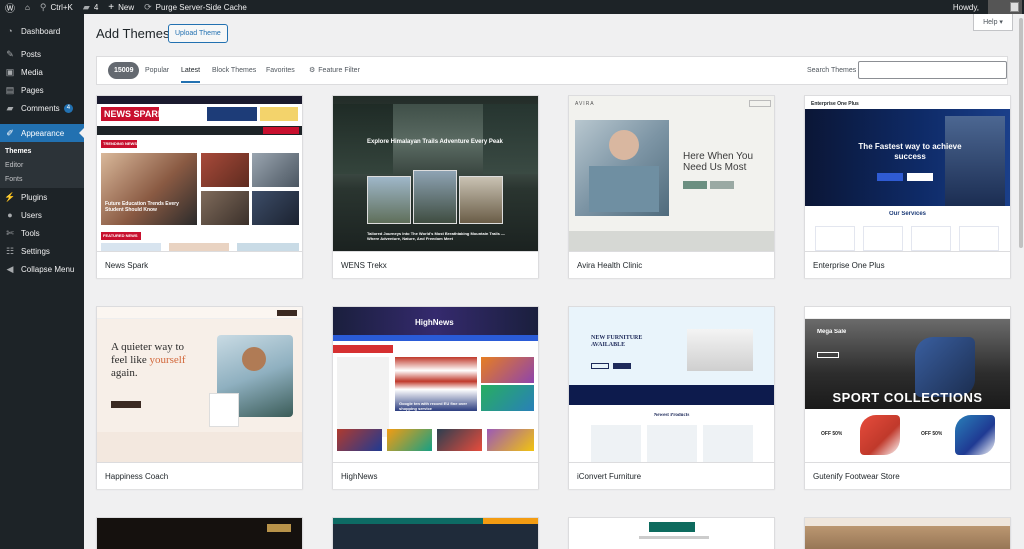 This screenshot has height=549, width=1024. Describe the element at coordinates (339, 70) in the screenshot. I see `feature-filter-label: Feature Filter` at that location.